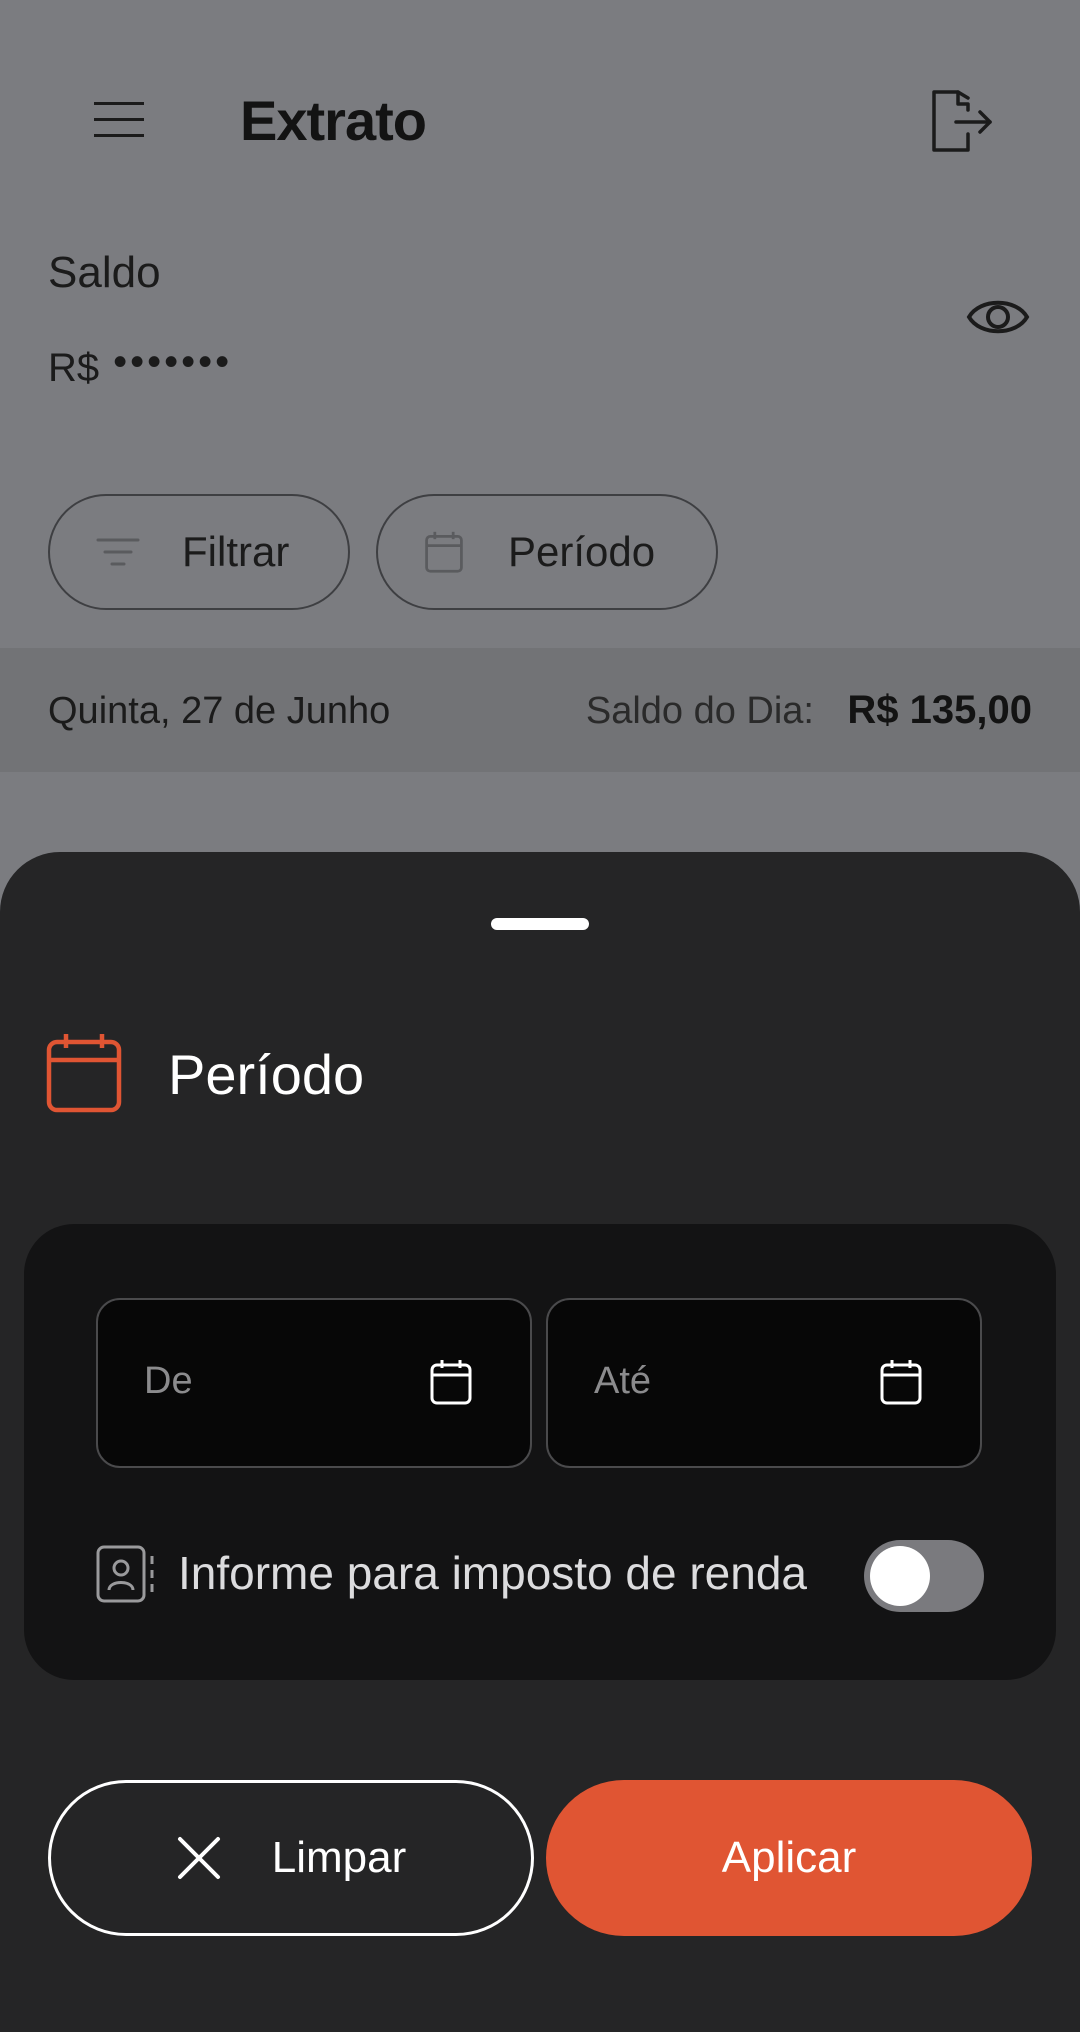 This screenshot has height=2032, width=1080. I want to click on apply-button-label: Aplicar, so click(789, 1857).